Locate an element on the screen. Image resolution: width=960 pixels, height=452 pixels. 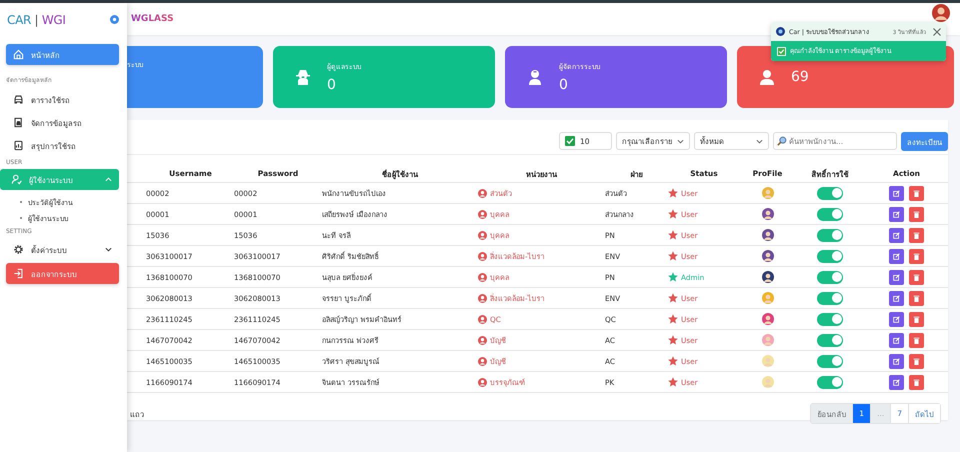
car-document-icon is located at coordinates (18, 122).